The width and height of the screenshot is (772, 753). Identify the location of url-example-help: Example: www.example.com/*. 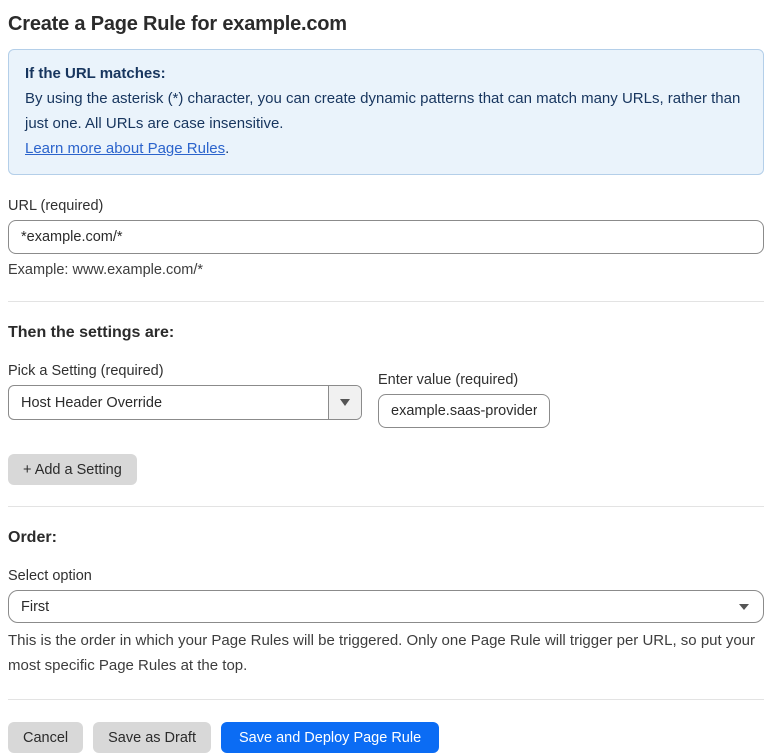
(106, 270).